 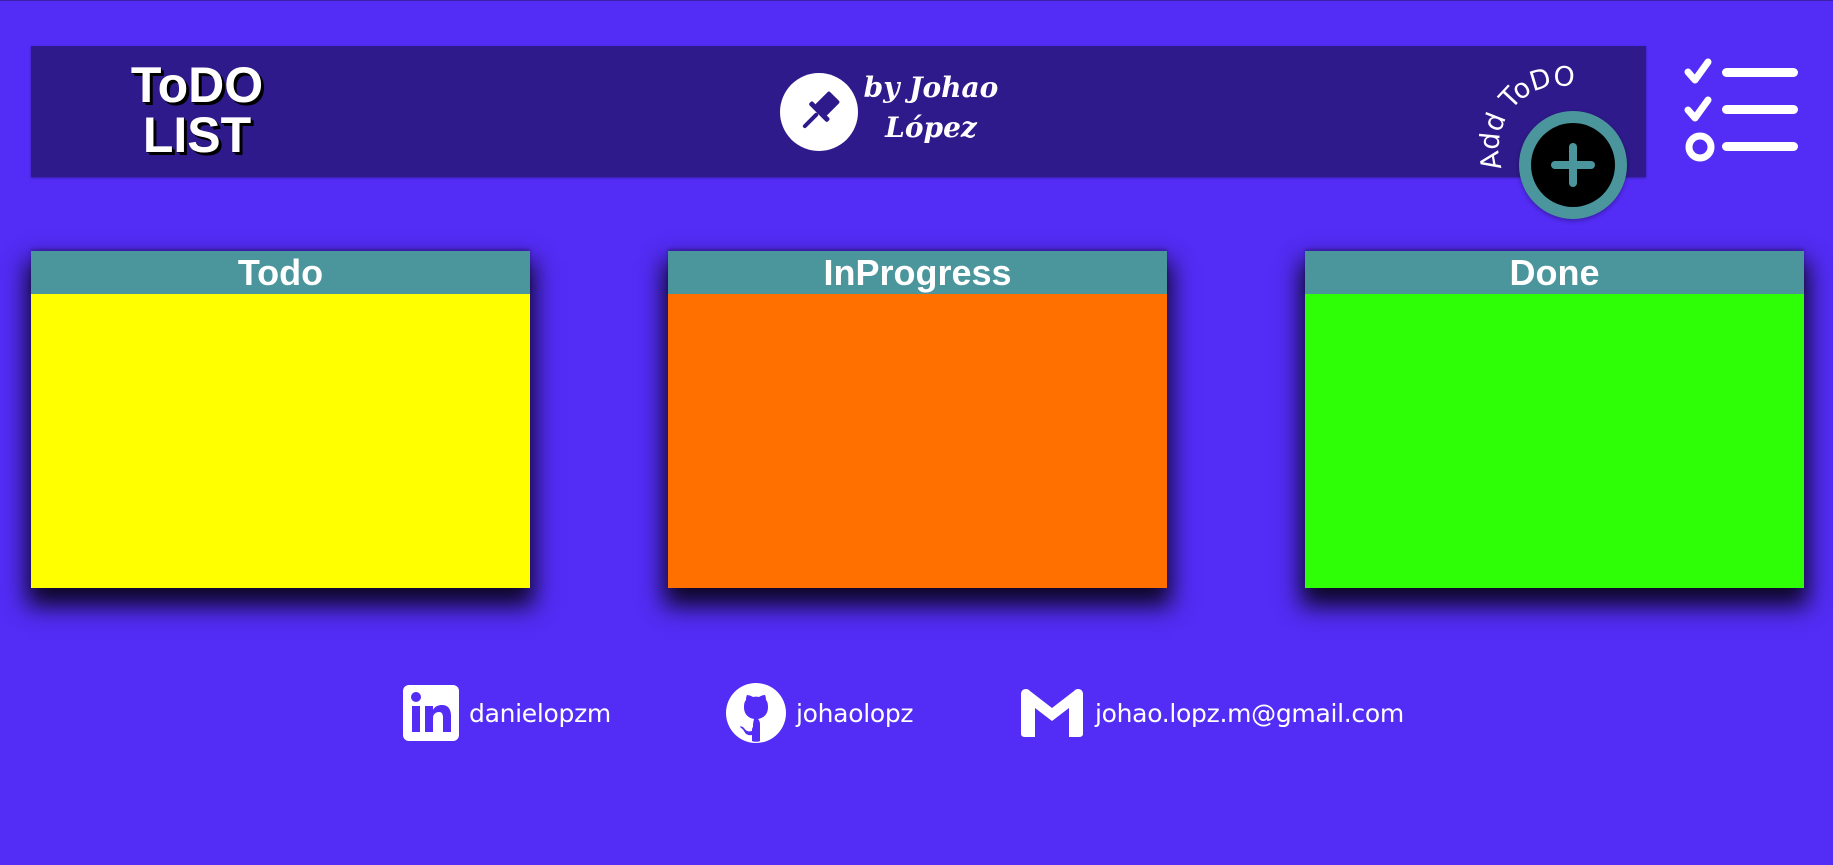 I want to click on add-button-core, so click(x=1573, y=165).